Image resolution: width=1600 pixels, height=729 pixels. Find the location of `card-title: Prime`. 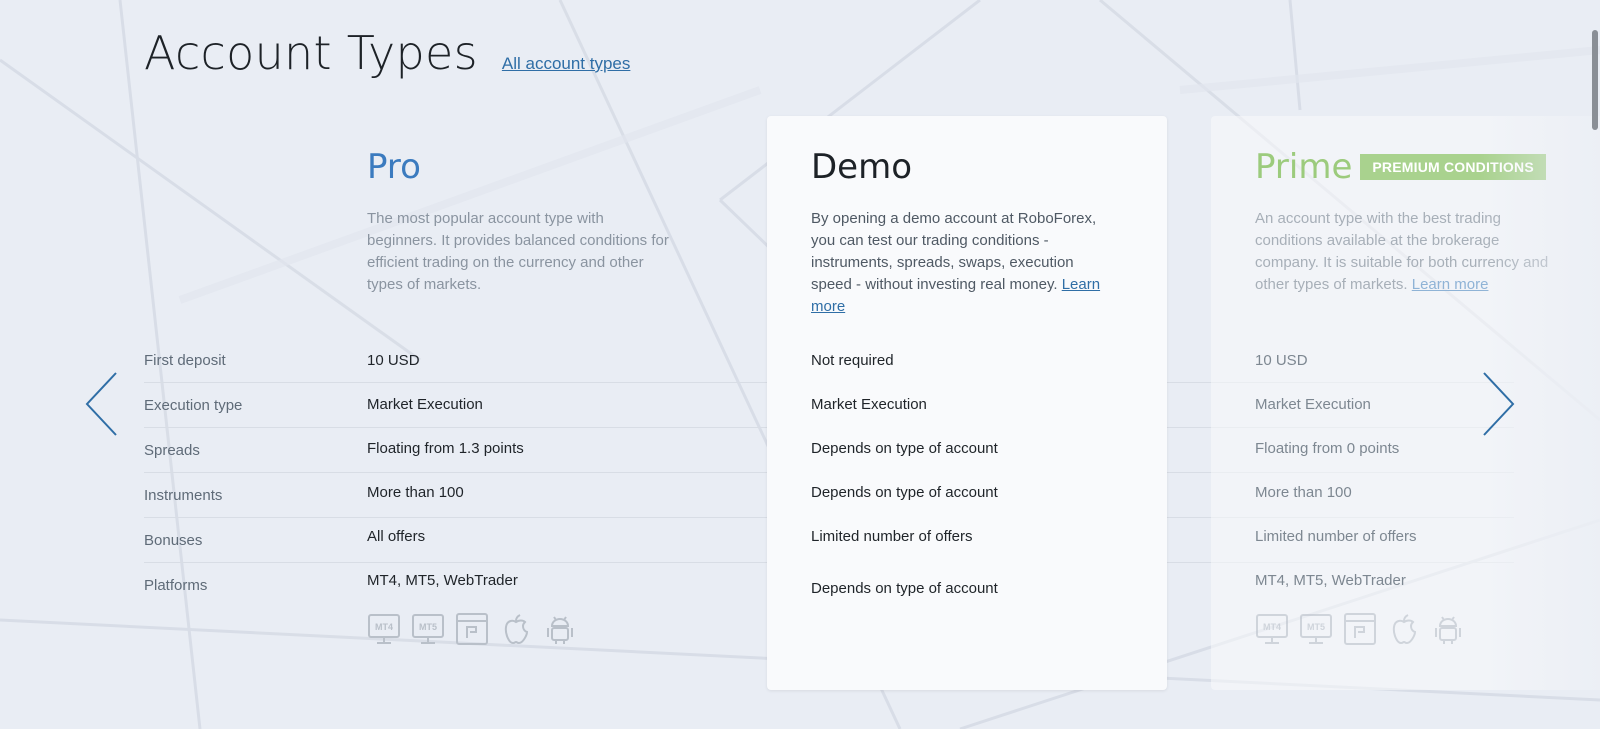

card-title: Prime is located at coordinates (1304, 167).